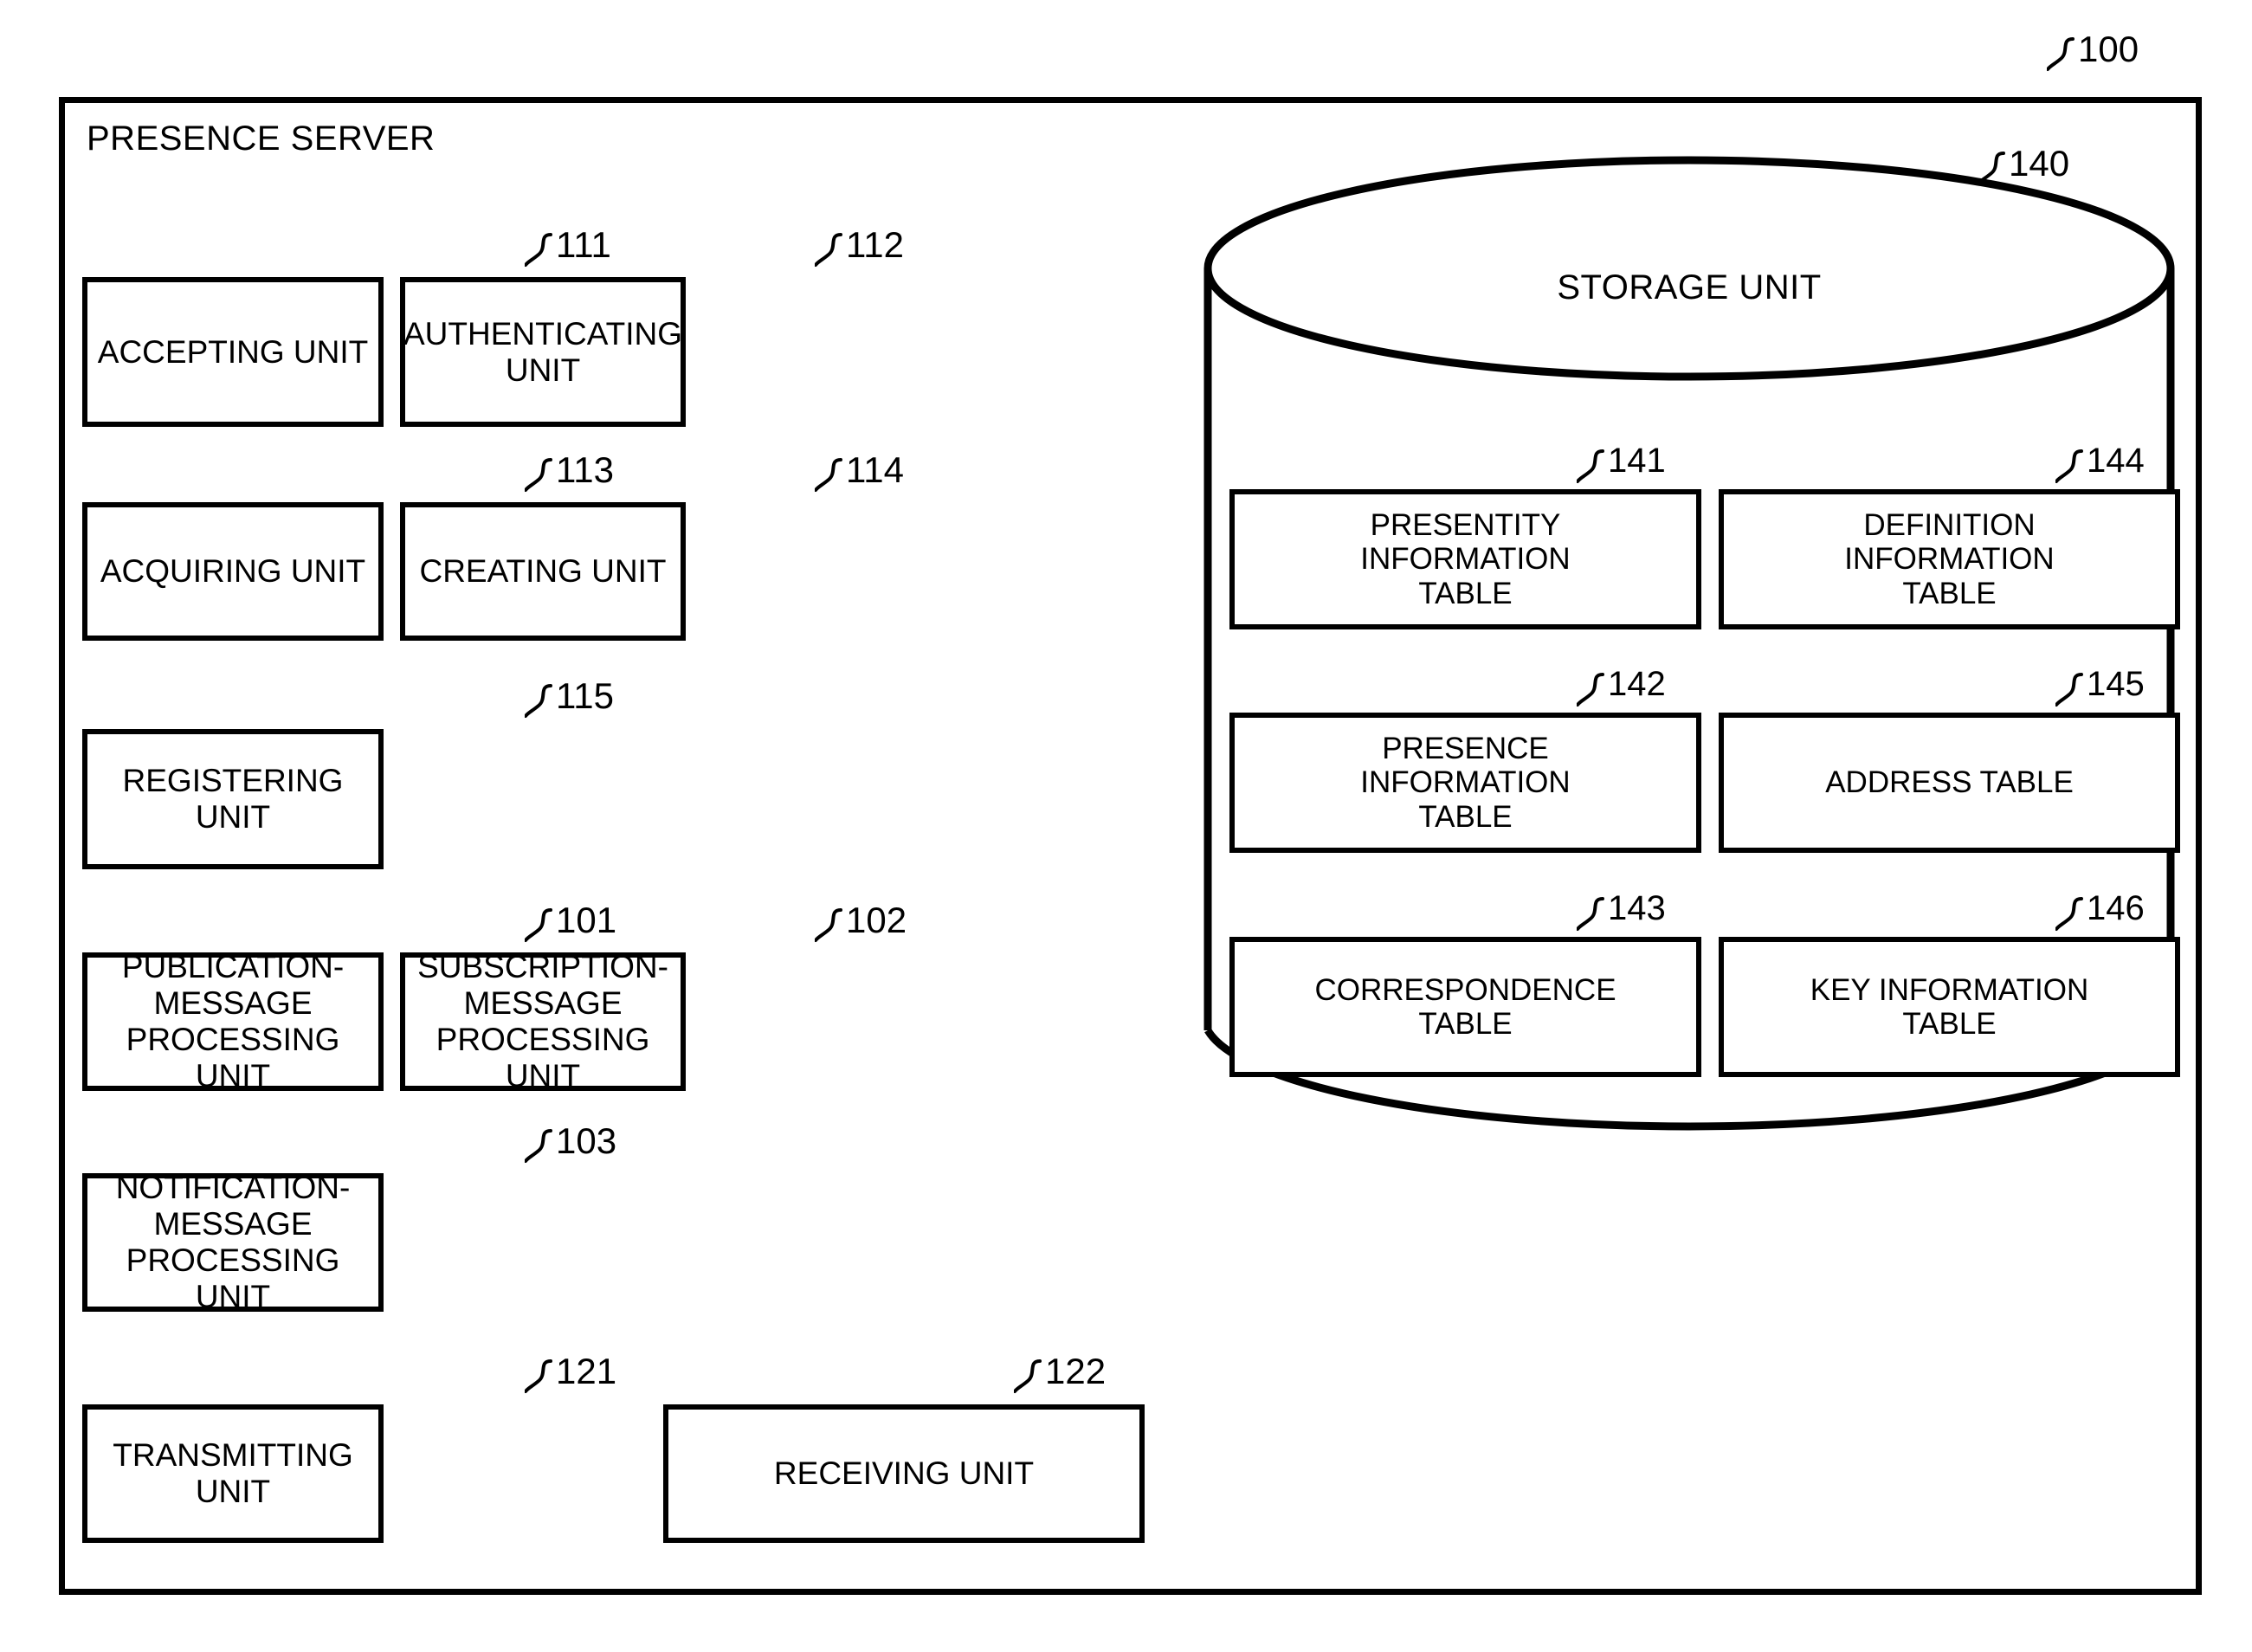 The image size is (2252, 1652). What do you see at coordinates (2116, 684) in the screenshot?
I see `callout-145-label: 145` at bounding box center [2116, 684].